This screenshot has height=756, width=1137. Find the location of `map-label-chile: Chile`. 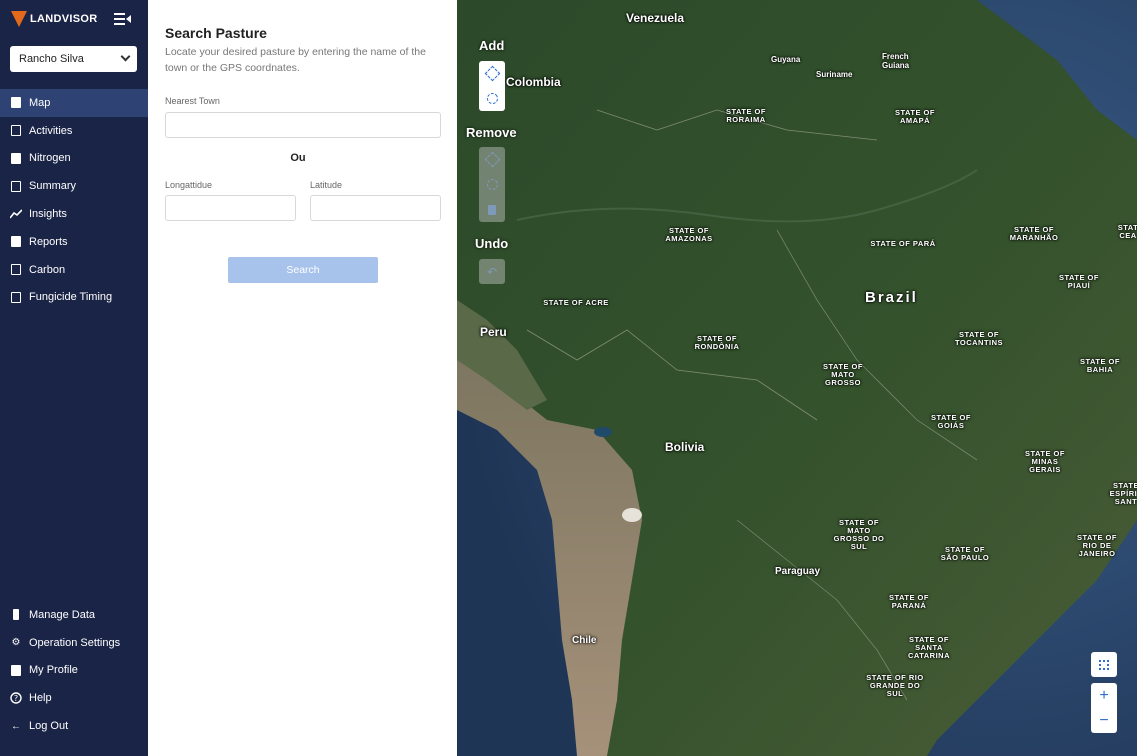

map-label-chile: Chile is located at coordinates (584, 640).